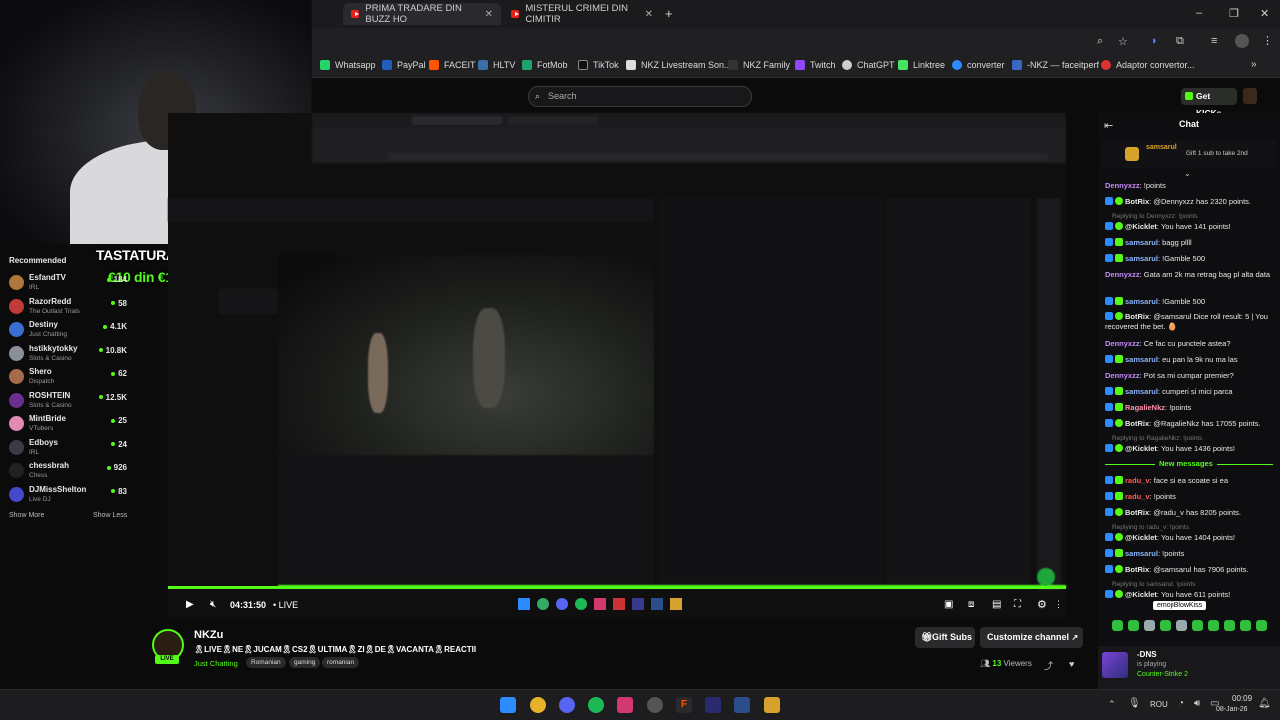  I want to click on profile-avatar, so click(1242, 41).